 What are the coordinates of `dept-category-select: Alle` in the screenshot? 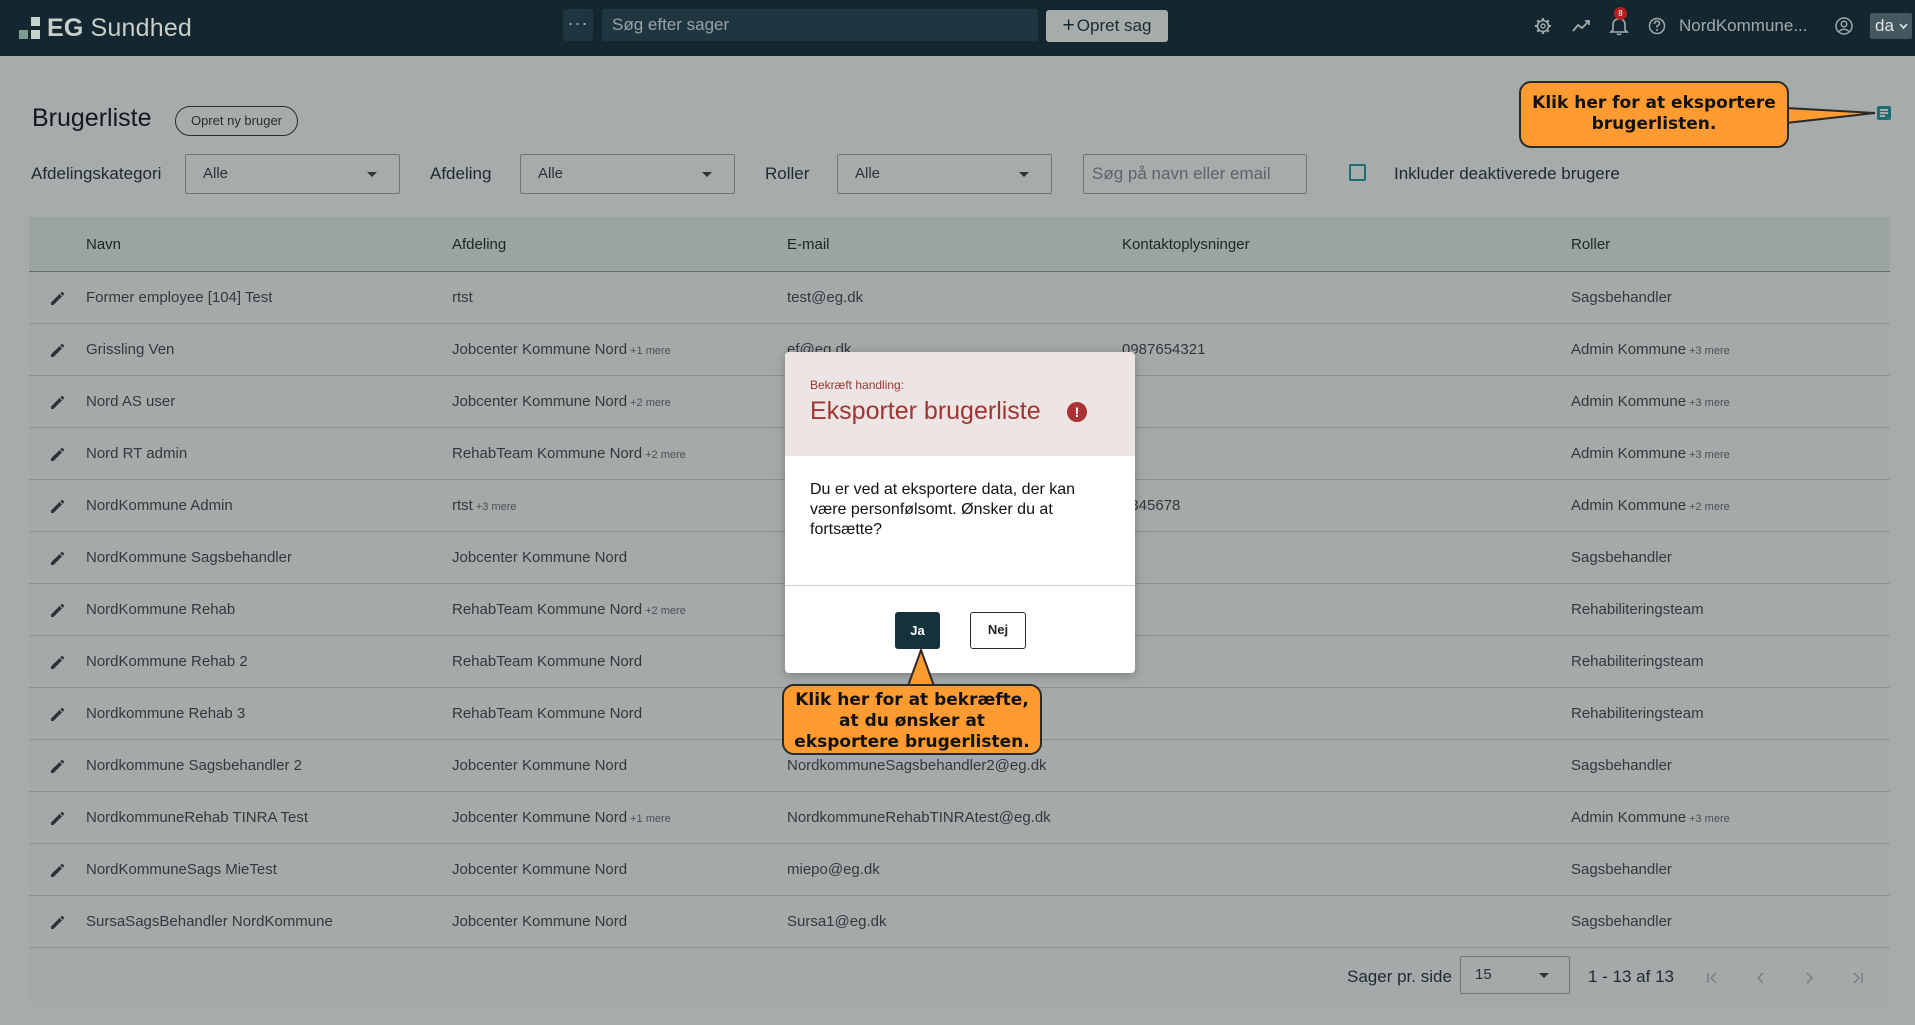 It's located at (292, 174).